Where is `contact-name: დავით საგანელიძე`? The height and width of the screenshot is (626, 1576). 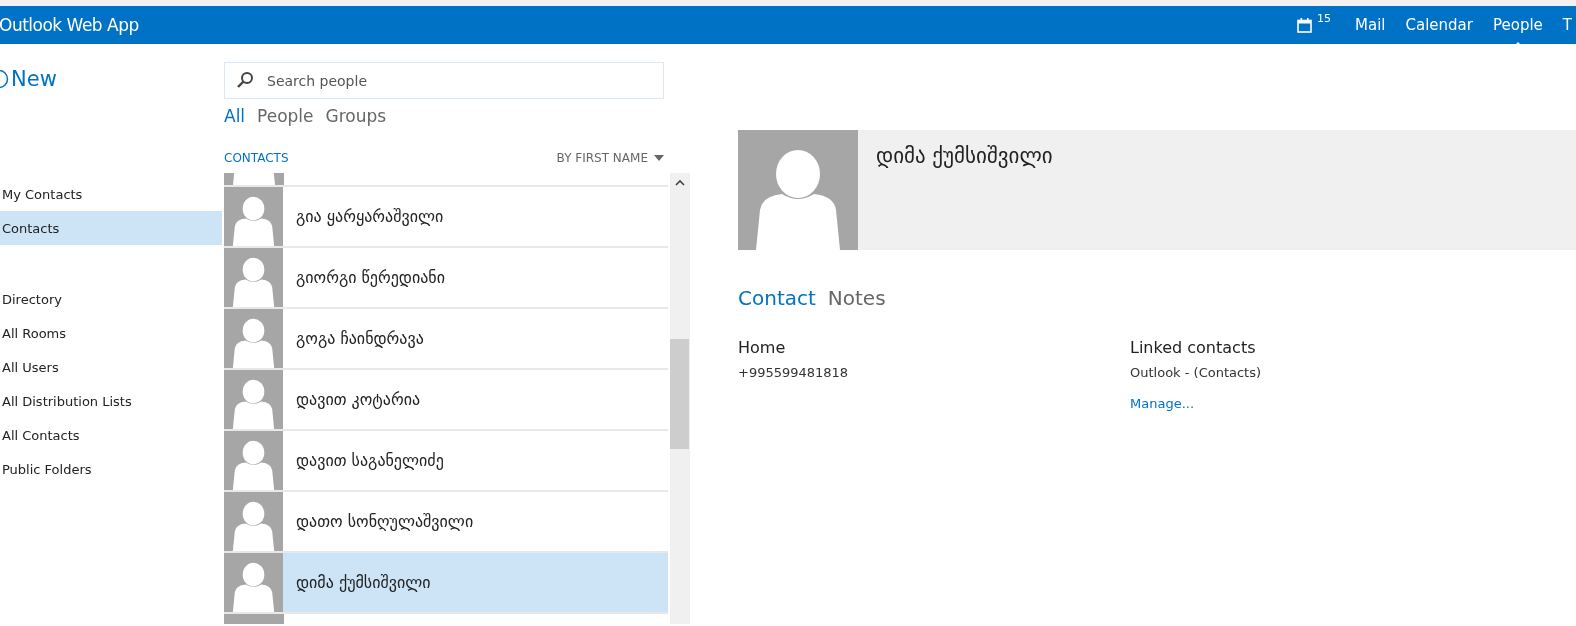
contact-name: დავით საგანელიძე is located at coordinates (370, 460).